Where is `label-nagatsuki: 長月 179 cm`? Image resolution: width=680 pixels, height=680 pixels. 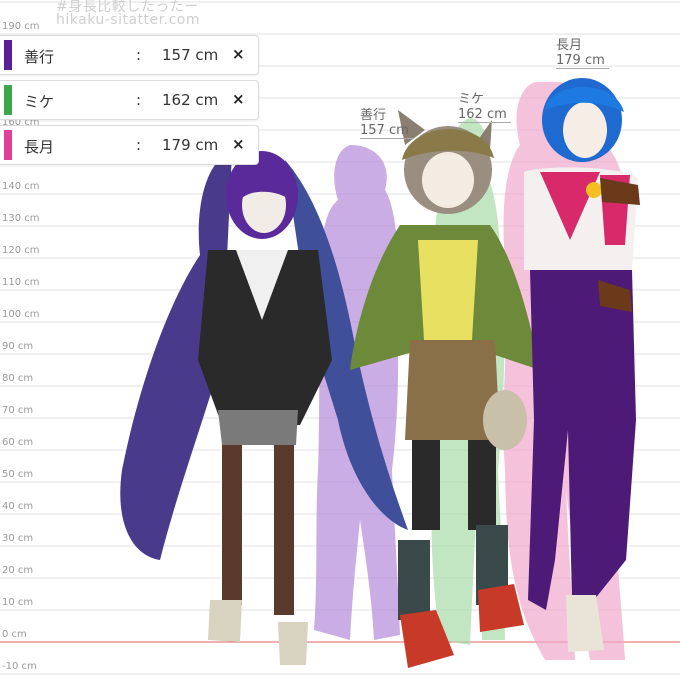 label-nagatsuki: 長月 179 cm is located at coordinates (582, 53).